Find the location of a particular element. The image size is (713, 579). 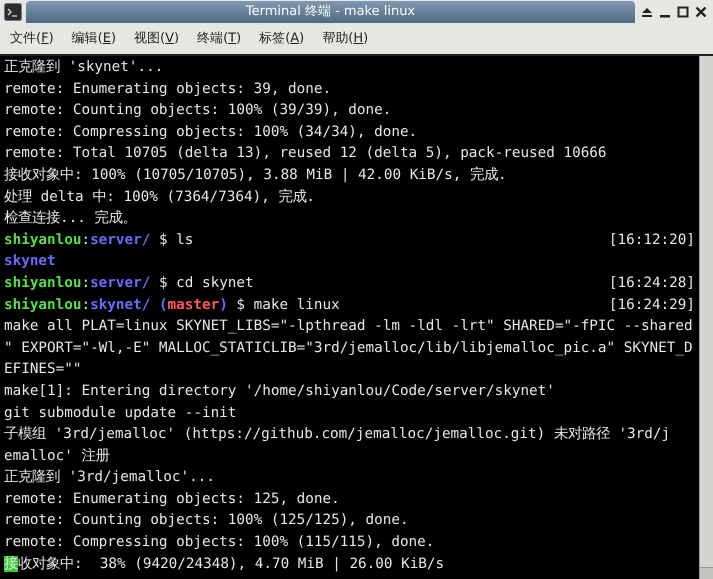

terminal-line: remote: Counting objects: 100% (39/39), done. is located at coordinates (198, 110).